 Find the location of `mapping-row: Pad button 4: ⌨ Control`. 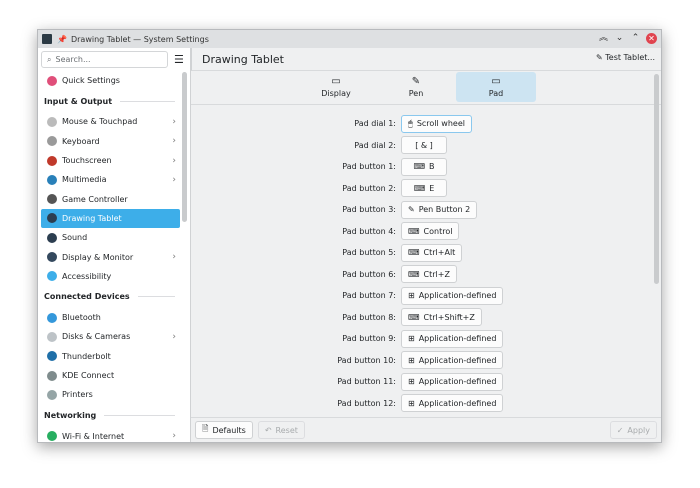

mapping-row: Pad button 4: ⌨ Control is located at coordinates (420, 232).